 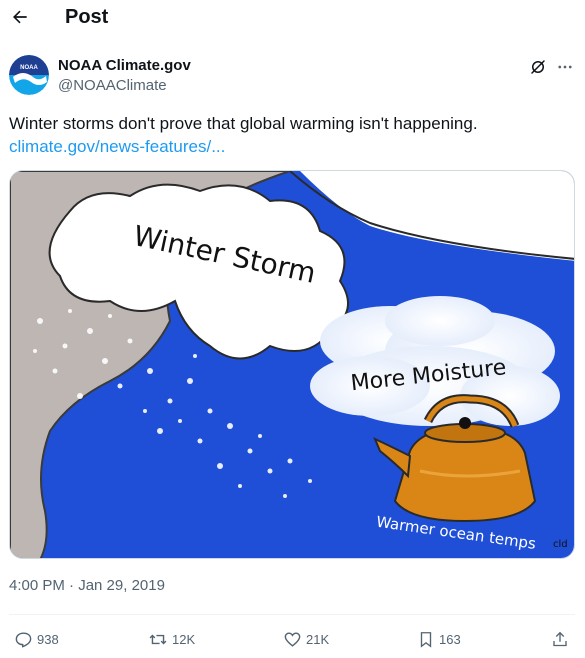 I want to click on action-bar: 938 12K 21K 163, so click(x=292, y=639).